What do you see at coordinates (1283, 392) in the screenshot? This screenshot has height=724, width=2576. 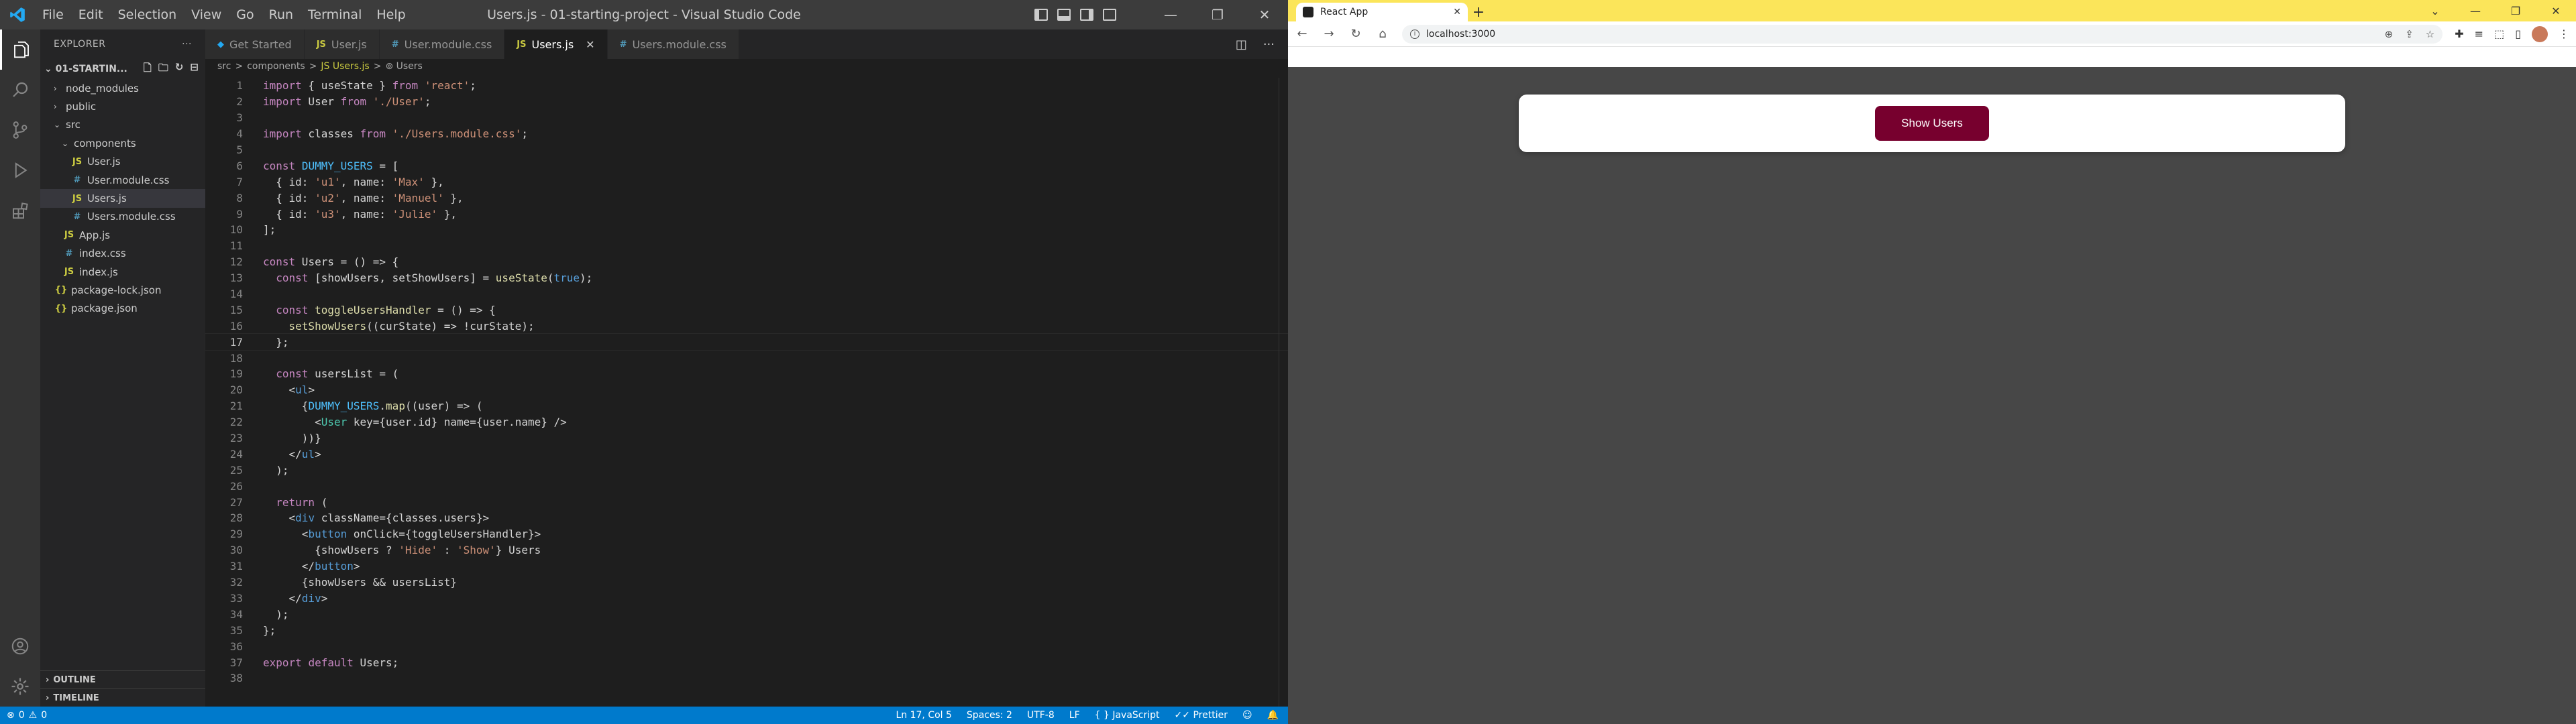 I see `editor-scrollbar` at bounding box center [1283, 392].